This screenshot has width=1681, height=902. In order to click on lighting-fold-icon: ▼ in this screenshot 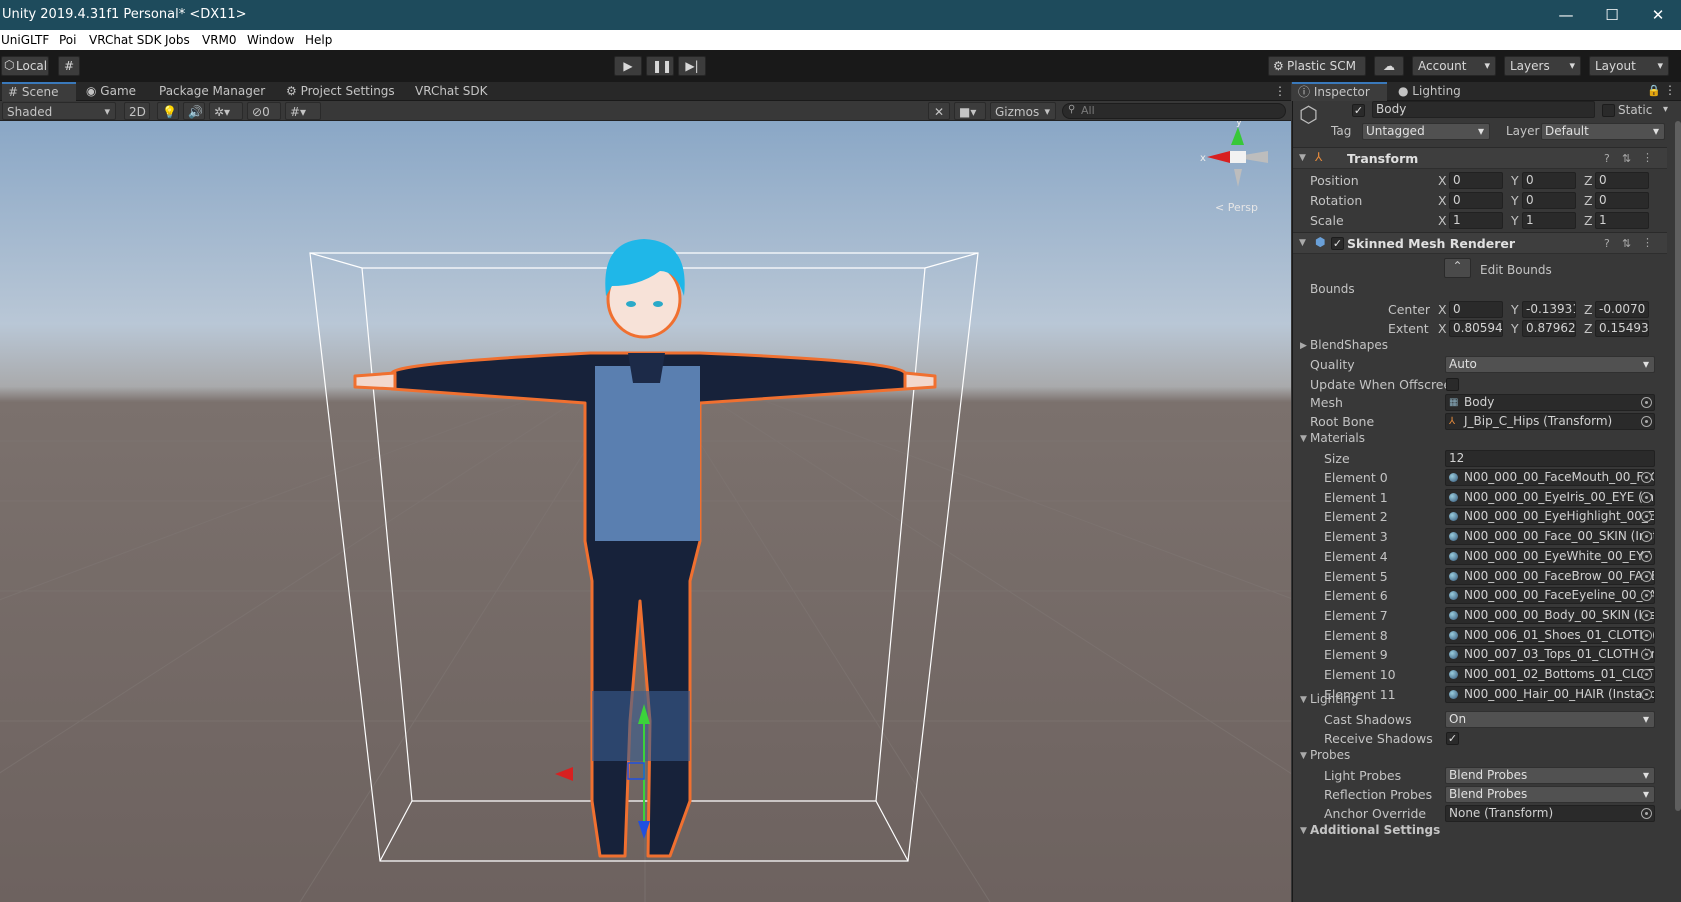, I will do `click(1303, 700)`.